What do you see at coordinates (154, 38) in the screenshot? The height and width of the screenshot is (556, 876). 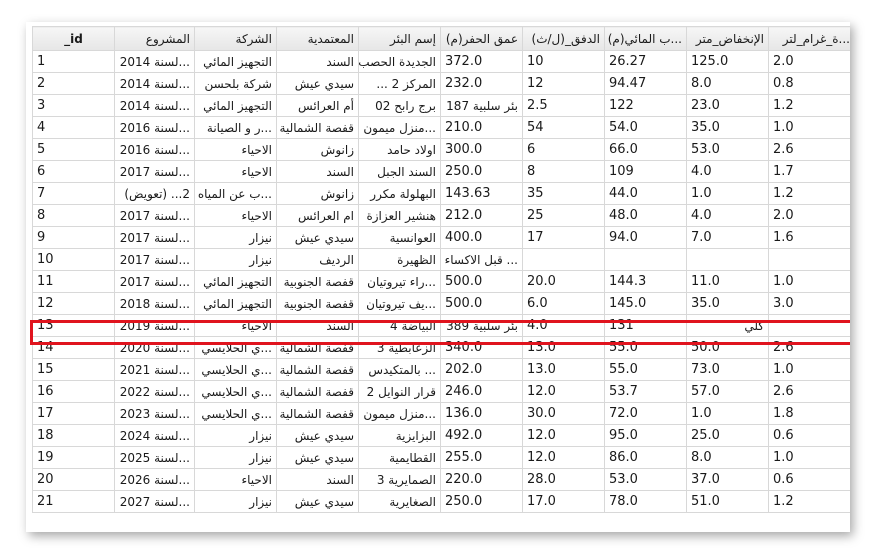 I see `column-header-1: المشروع` at bounding box center [154, 38].